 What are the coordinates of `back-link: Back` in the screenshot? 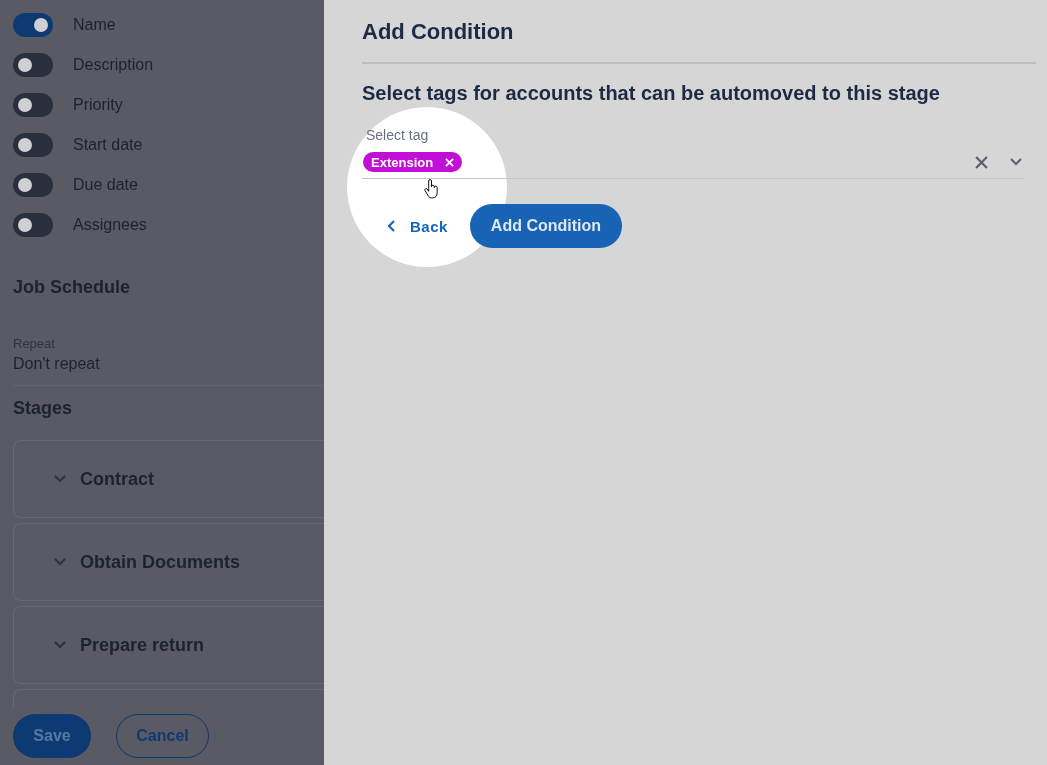 It's located at (405, 226).